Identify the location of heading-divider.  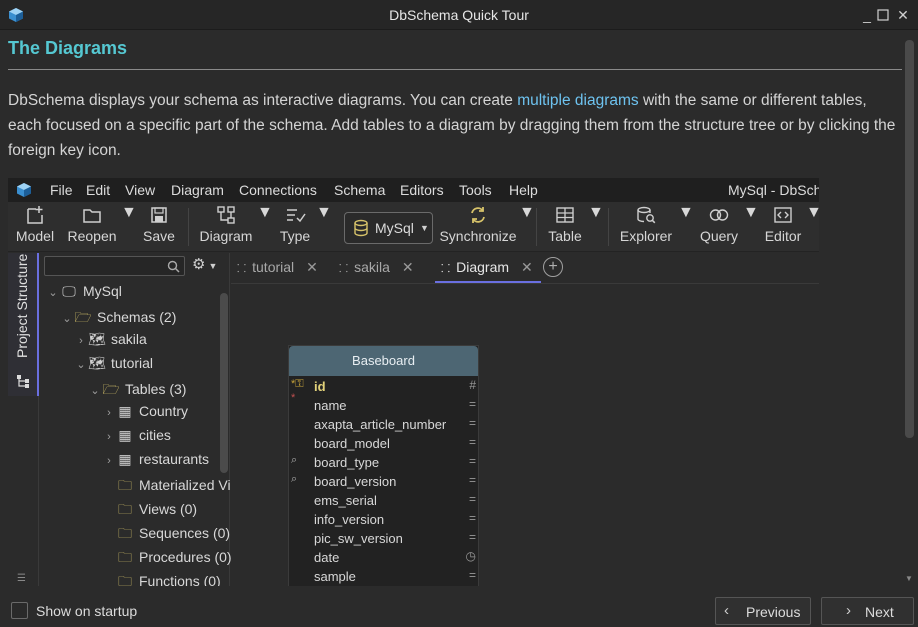
(455, 69).